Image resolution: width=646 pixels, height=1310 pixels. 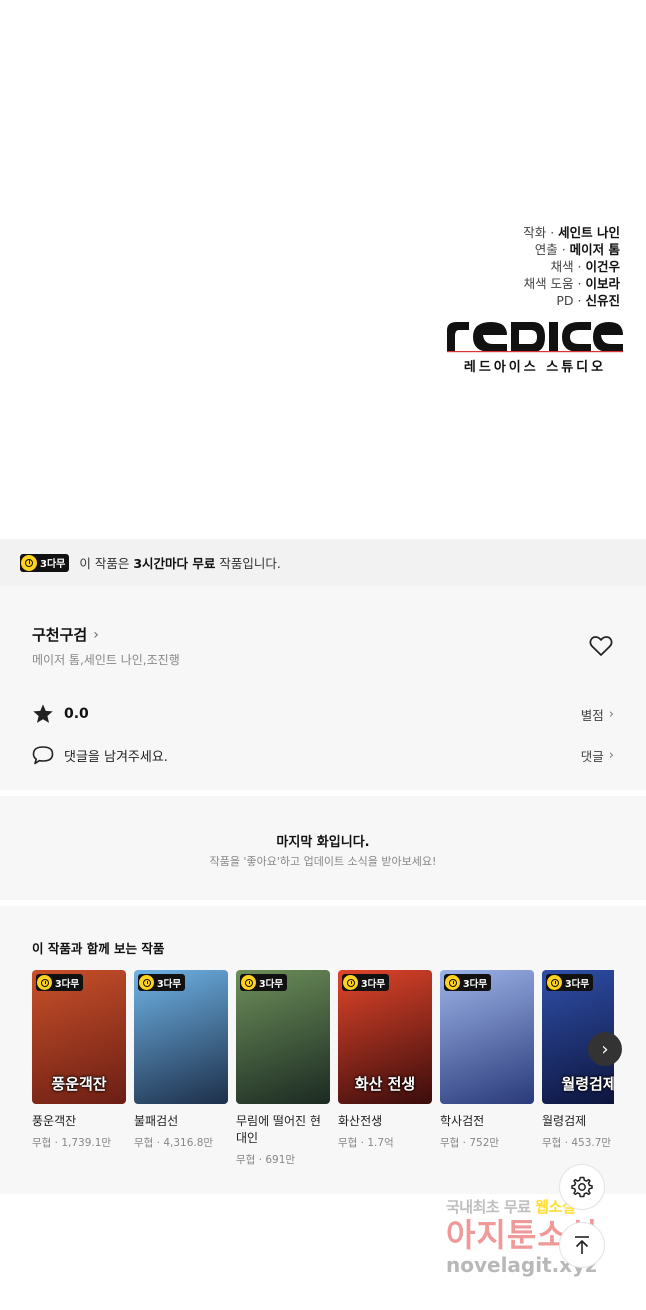 What do you see at coordinates (72, 1143) in the screenshot?
I see `card-meta: 무협 · 1,739.1만` at bounding box center [72, 1143].